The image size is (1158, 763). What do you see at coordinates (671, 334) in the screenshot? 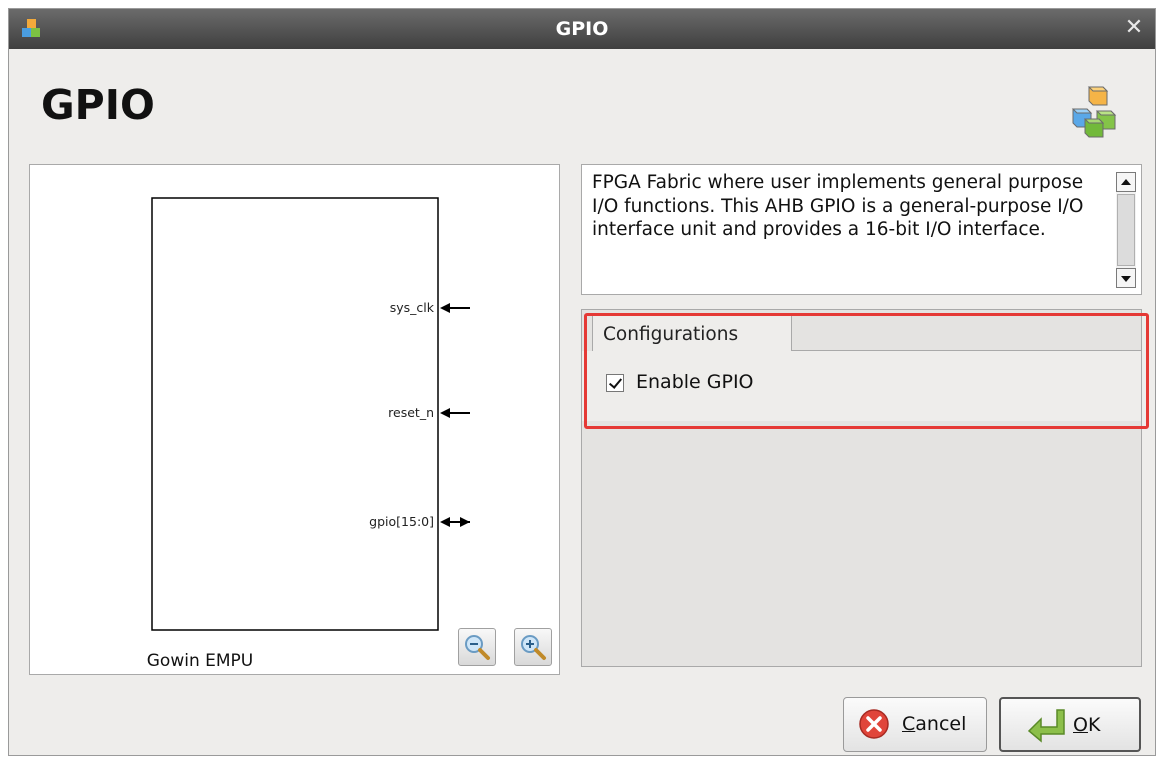
I see `tab-configurations-label: Configurations` at bounding box center [671, 334].